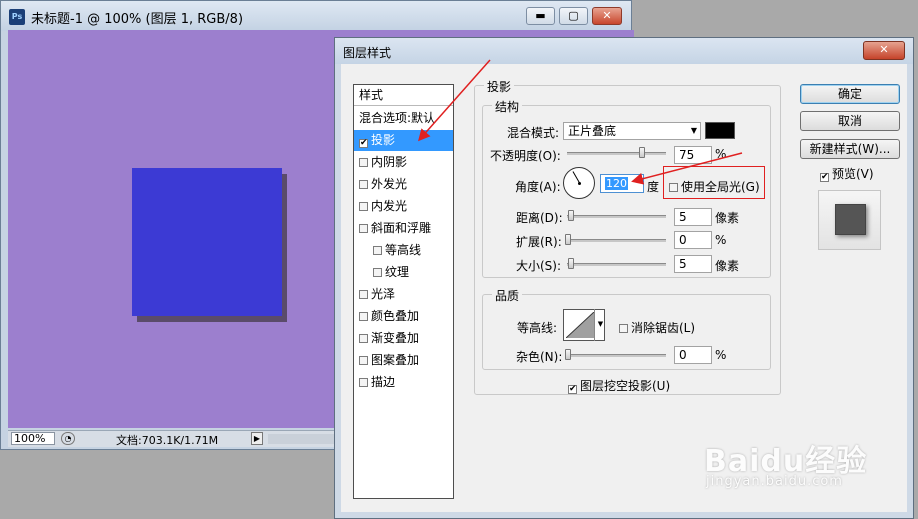 The image size is (918, 519). Describe the element at coordinates (525, 156) in the screenshot. I see `opacity-label: 不透明度(O):` at that location.